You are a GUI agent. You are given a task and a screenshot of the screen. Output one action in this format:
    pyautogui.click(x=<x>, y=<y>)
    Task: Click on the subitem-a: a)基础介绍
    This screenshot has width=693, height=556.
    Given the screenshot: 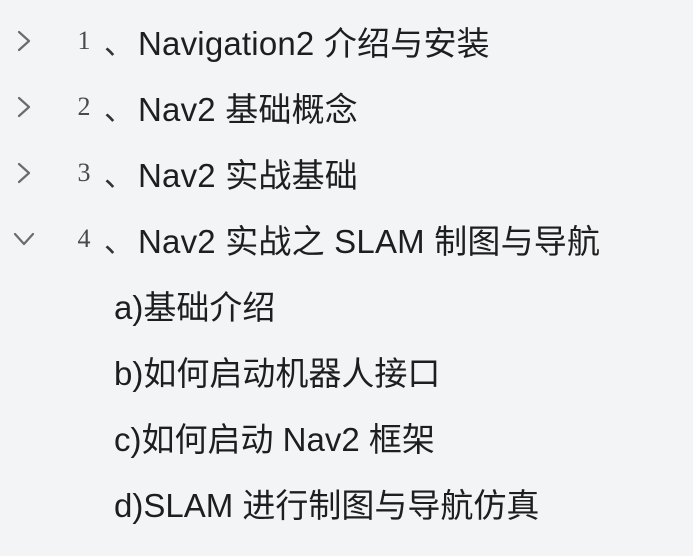 What is the action you would take?
    pyautogui.click(x=346, y=305)
    